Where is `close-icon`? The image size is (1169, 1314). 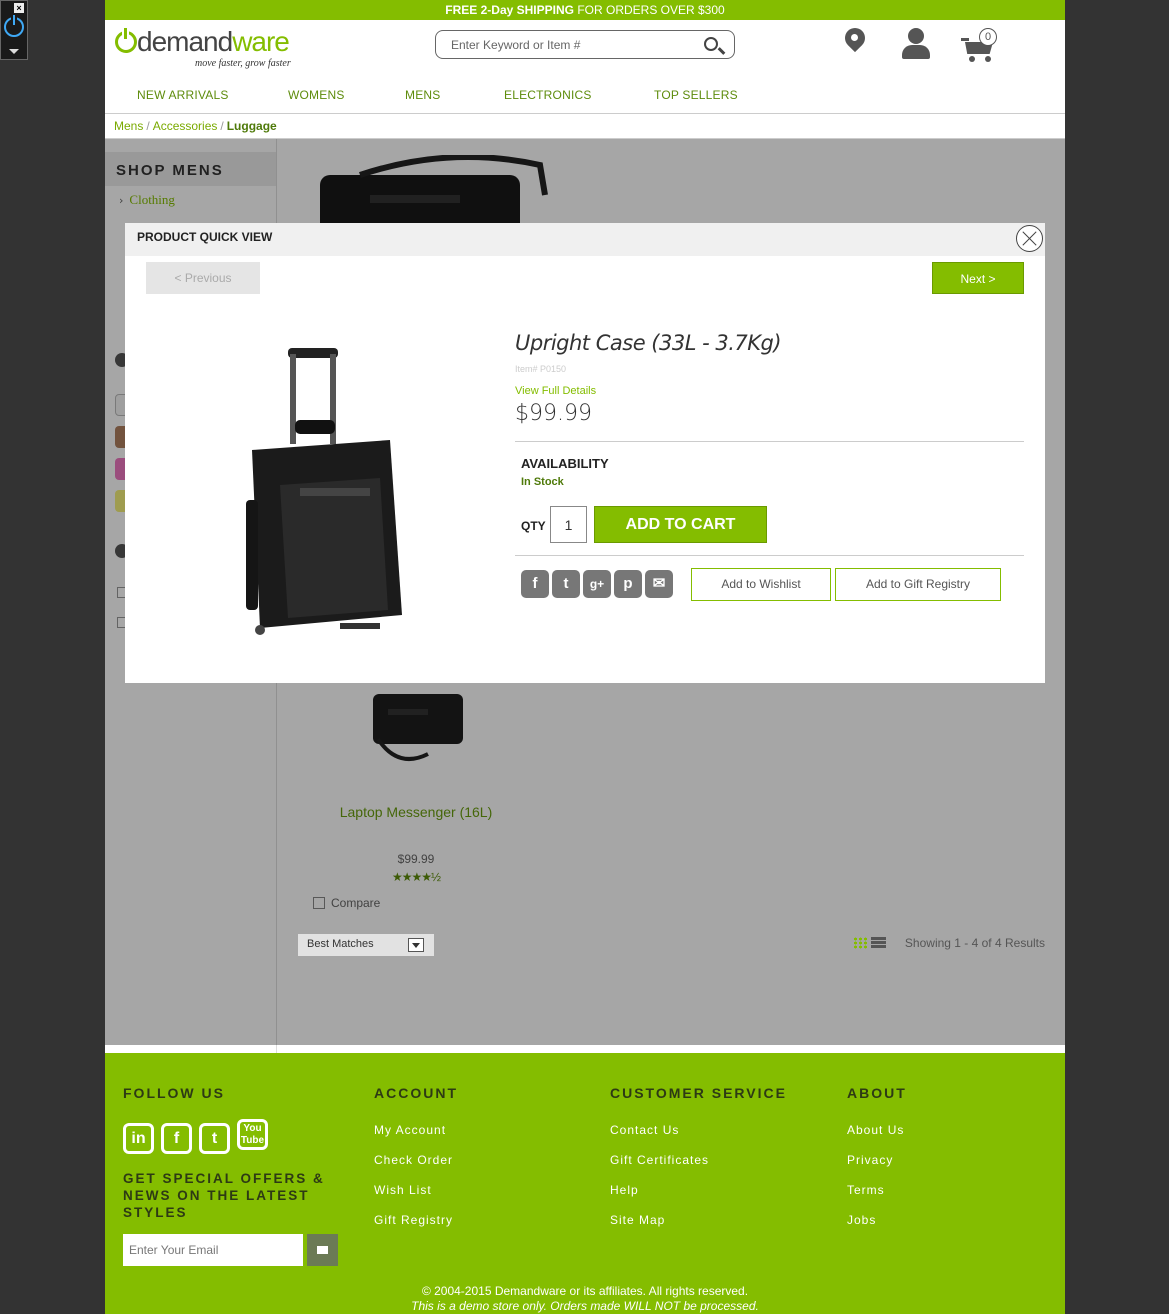
close-icon is located at coordinates (1029, 238).